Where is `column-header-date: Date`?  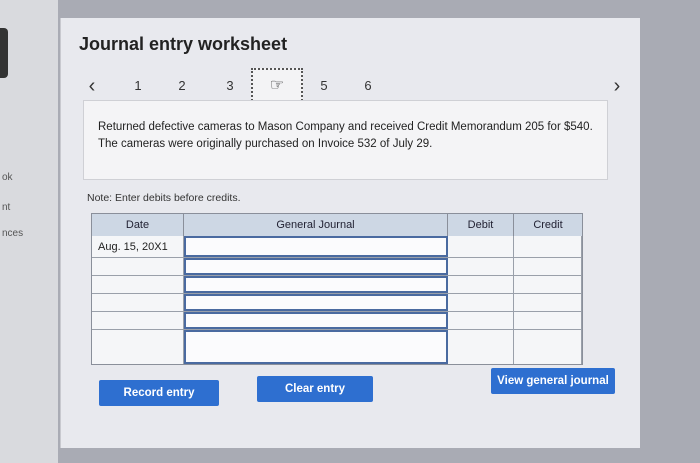
column-header-date: Date is located at coordinates (138, 225).